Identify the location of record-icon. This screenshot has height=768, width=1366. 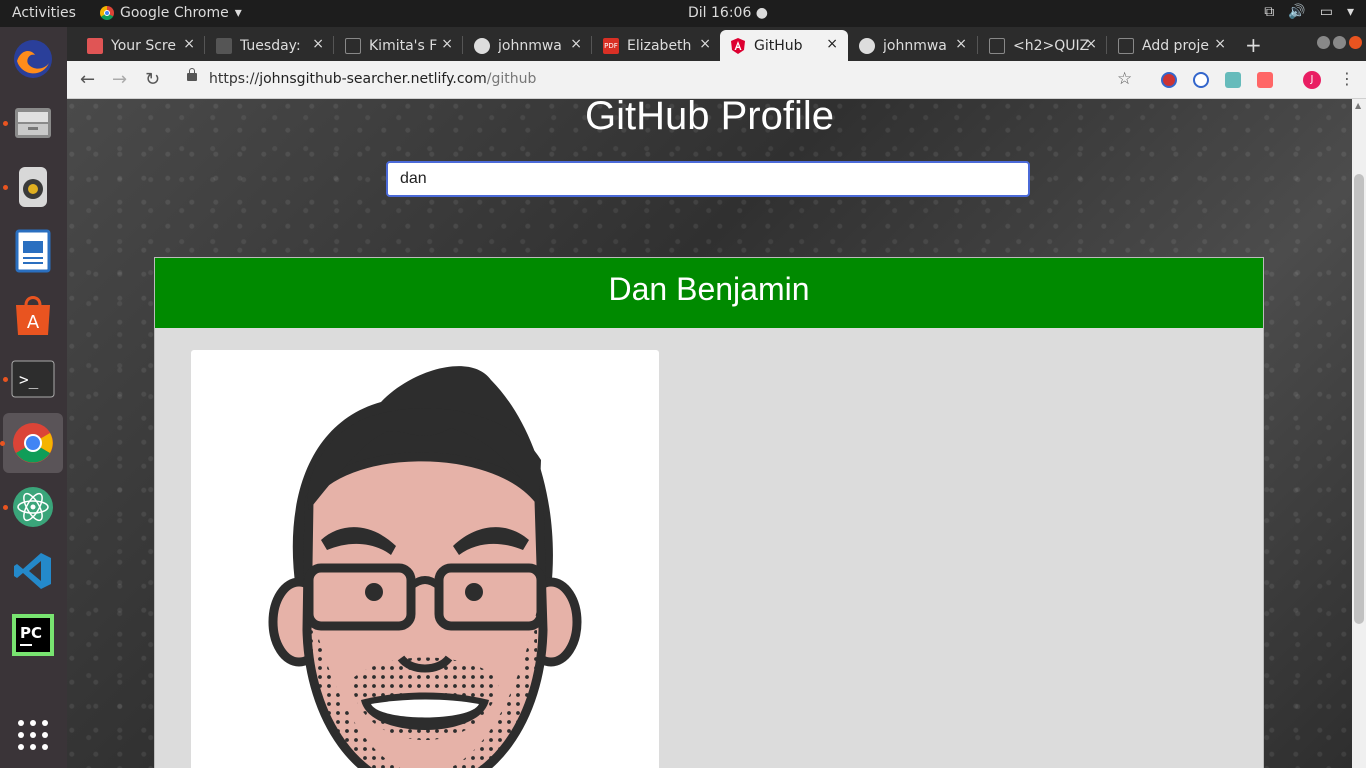
(95, 45).